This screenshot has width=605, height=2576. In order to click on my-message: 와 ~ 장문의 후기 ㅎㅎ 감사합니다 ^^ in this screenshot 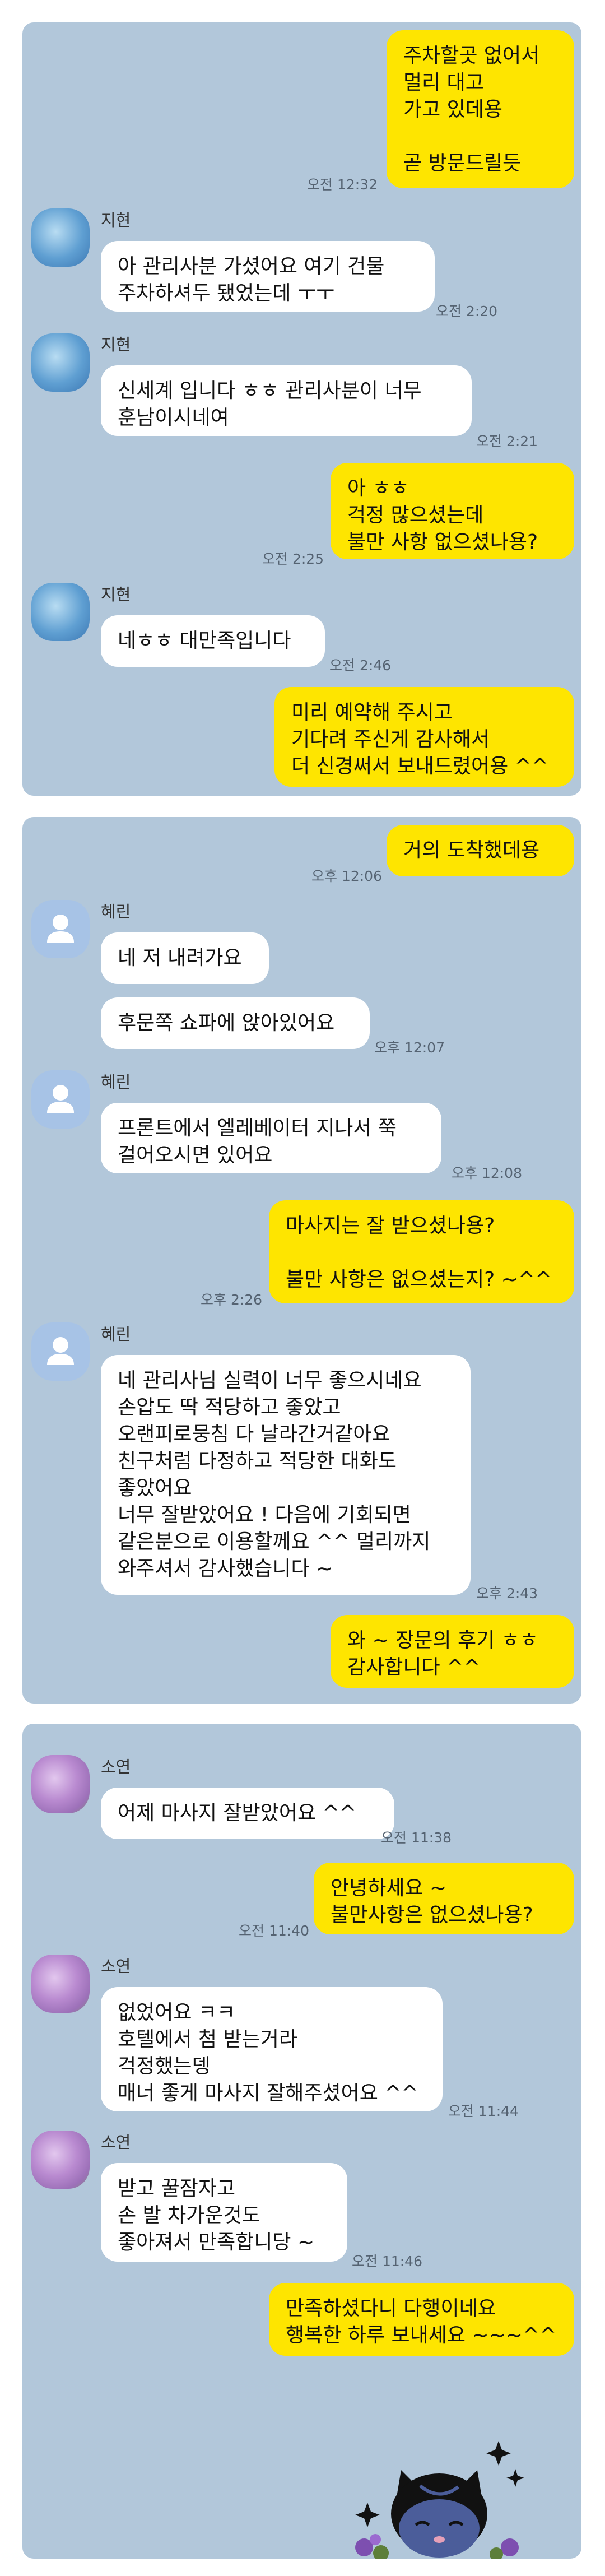, I will do `click(453, 1651)`.